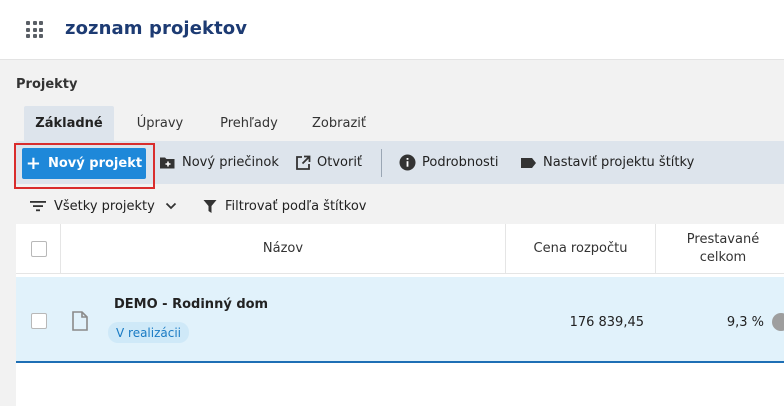 The width and height of the screenshot is (784, 406). What do you see at coordinates (778, 322) in the screenshot?
I see `progress-circle-icon` at bounding box center [778, 322].